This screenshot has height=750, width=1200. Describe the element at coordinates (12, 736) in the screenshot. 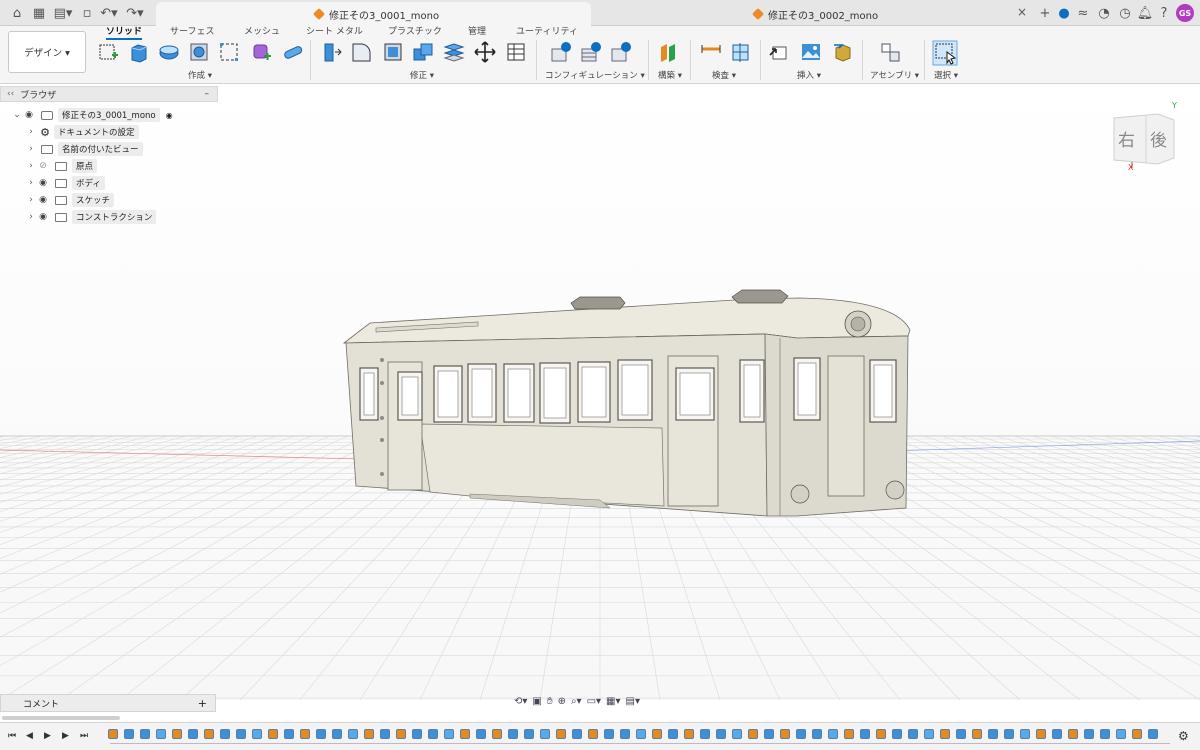

I see `go-to-start-icon: ⏮` at that location.